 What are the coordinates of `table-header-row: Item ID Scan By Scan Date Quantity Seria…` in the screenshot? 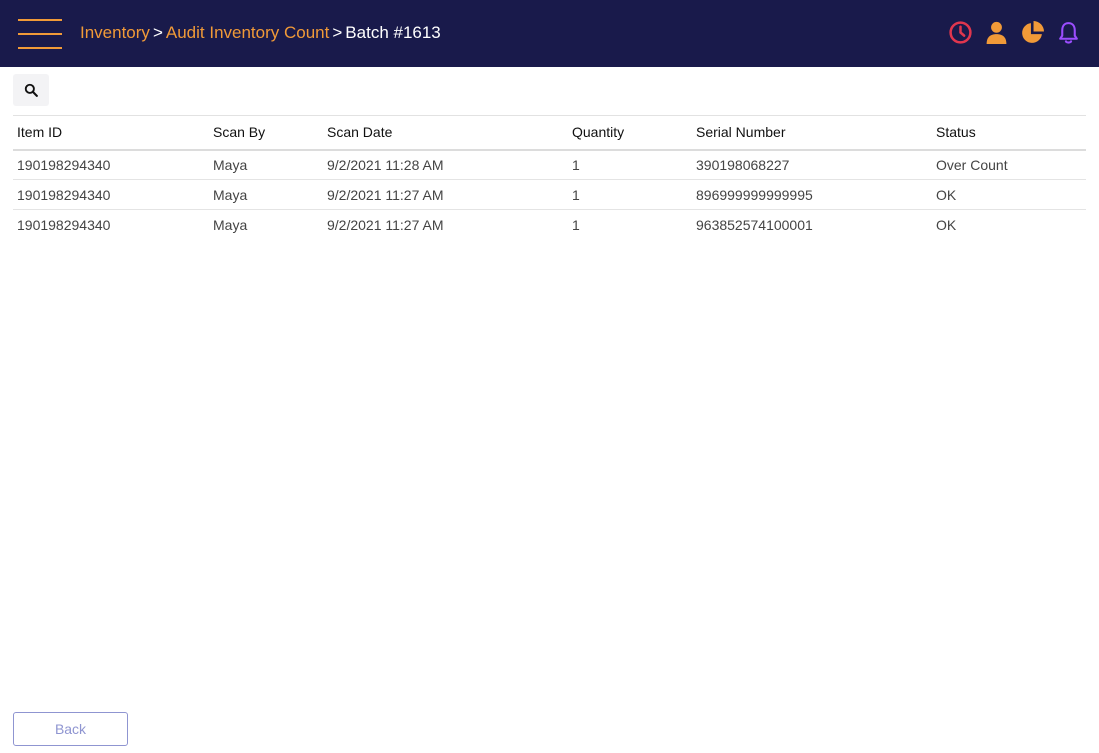 It's located at (549, 133).